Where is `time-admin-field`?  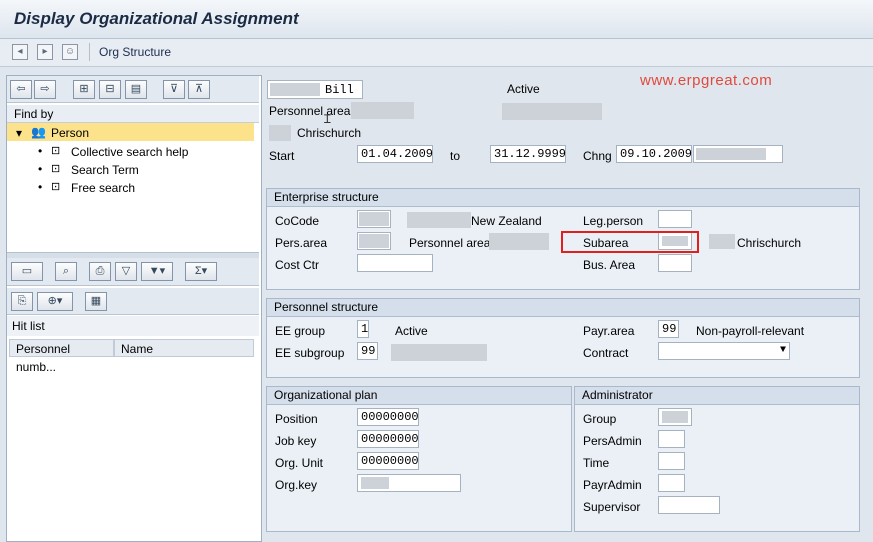 time-admin-field is located at coordinates (671, 461).